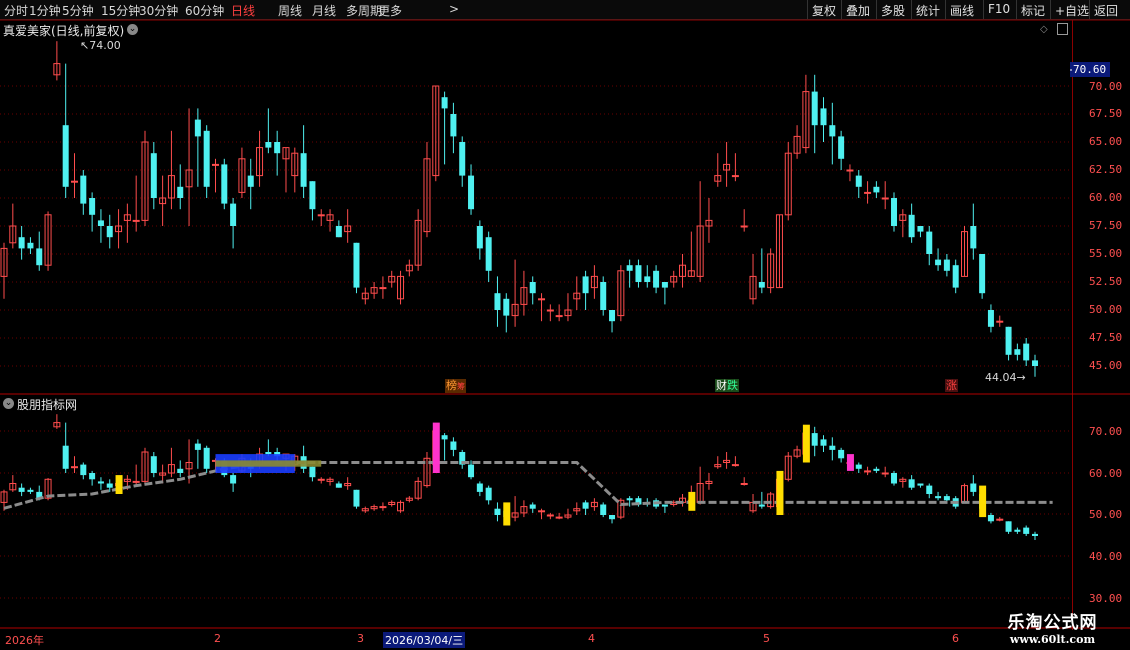  Describe the element at coordinates (998, 9) in the screenshot. I see `toolbar-button: F10` at that location.